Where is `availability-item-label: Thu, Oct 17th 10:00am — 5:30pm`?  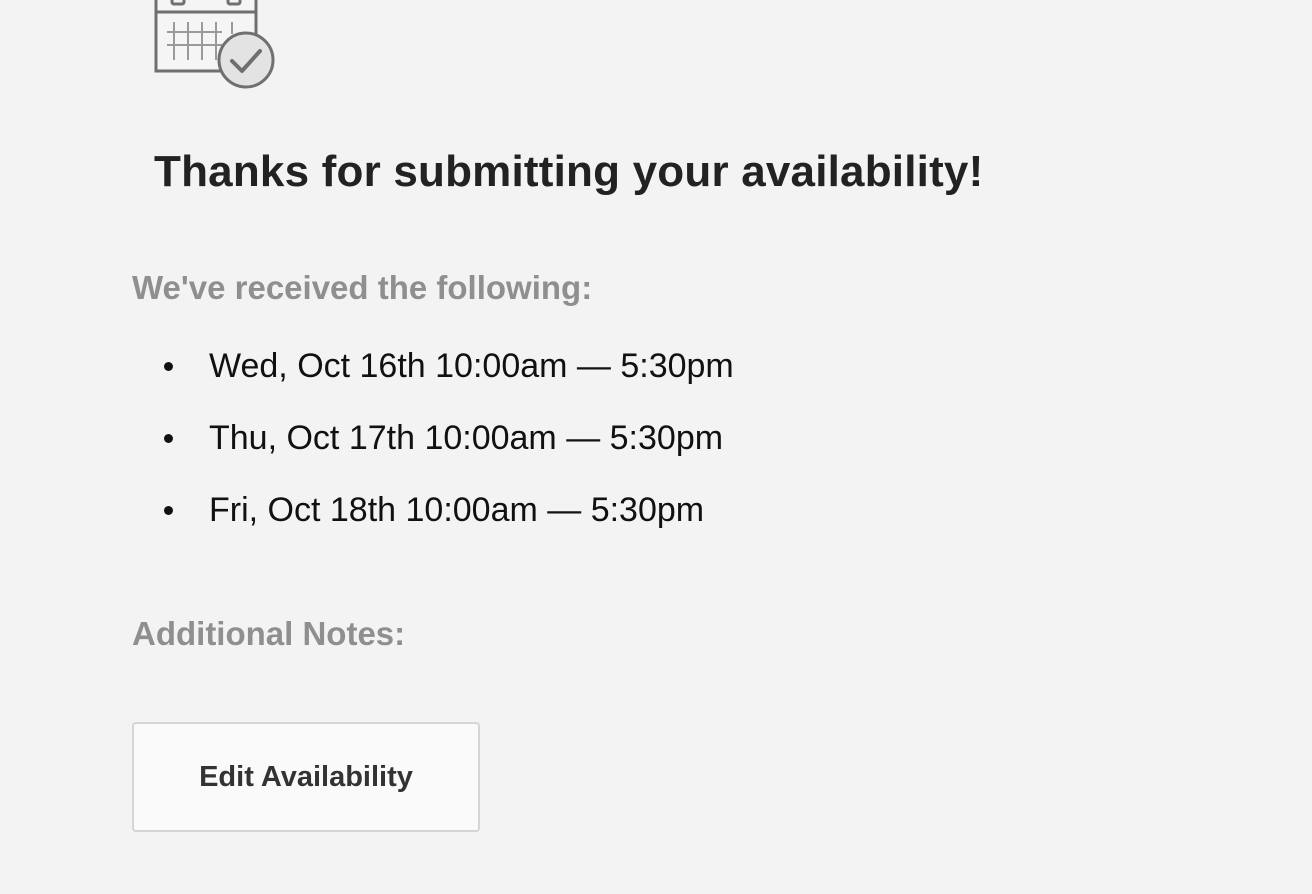
availability-item-label: Thu, Oct 17th 10:00am — 5:30pm is located at coordinates (466, 438).